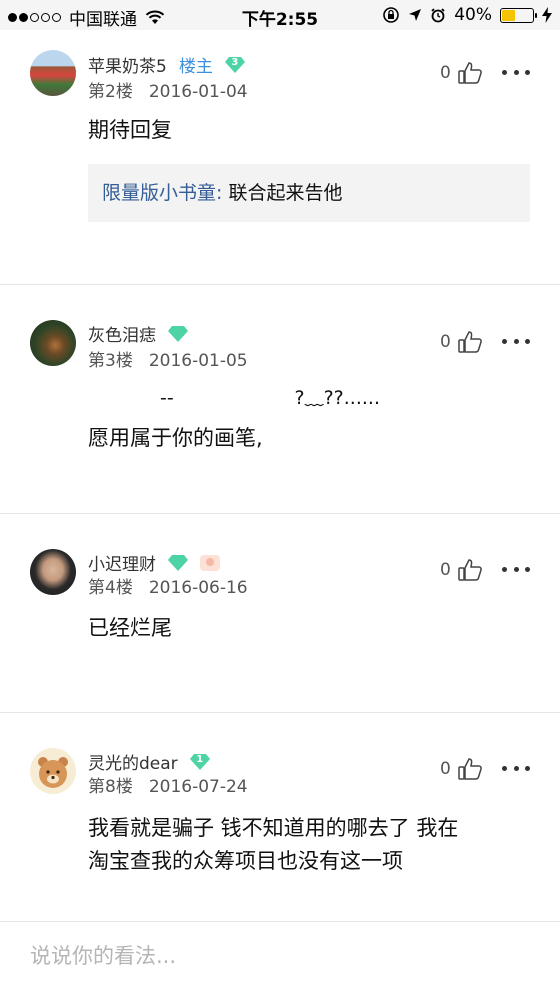 The image size is (560, 996). What do you see at coordinates (110, 361) in the screenshot?
I see `floor-number: 第3楼` at bounding box center [110, 361].